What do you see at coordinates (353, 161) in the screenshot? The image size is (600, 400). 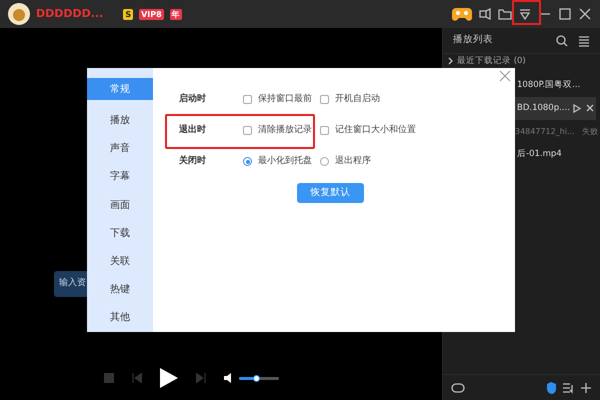 I see `option-label: 退出程序` at bounding box center [353, 161].